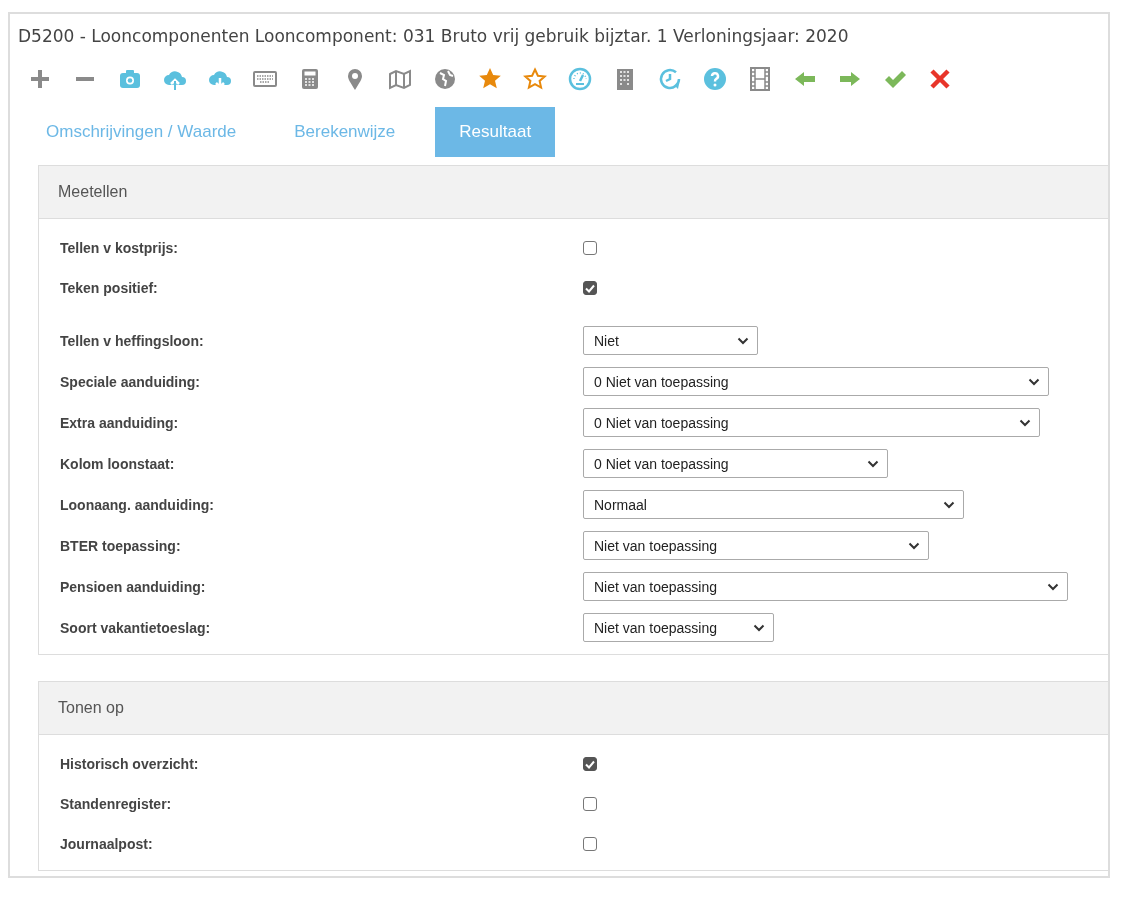 This screenshot has height=901, width=1123. What do you see at coordinates (119, 248) in the screenshot?
I see `field-label: Tellen v kostprijs:` at bounding box center [119, 248].